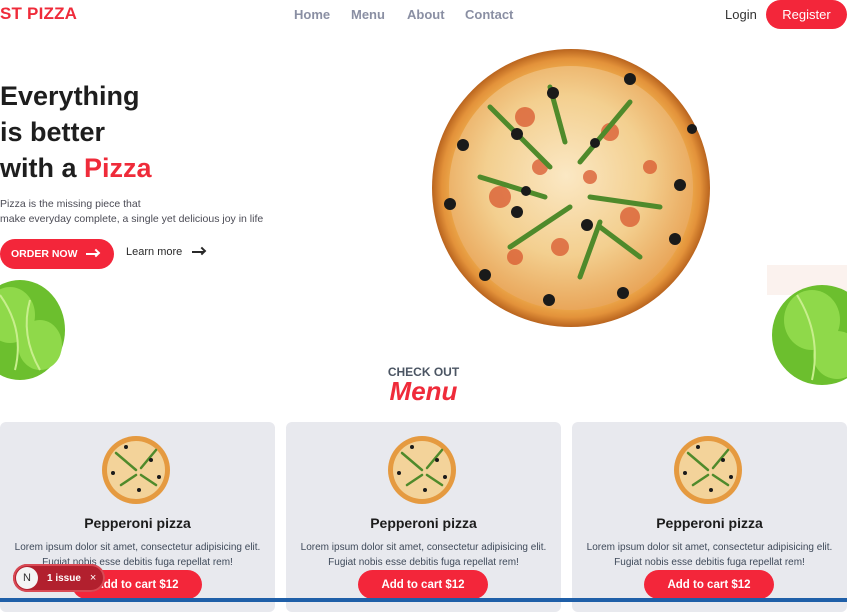 This screenshot has width=847, height=612. Describe the element at coordinates (53, 132) in the screenshot. I see `hero-line-2: is better` at that location.